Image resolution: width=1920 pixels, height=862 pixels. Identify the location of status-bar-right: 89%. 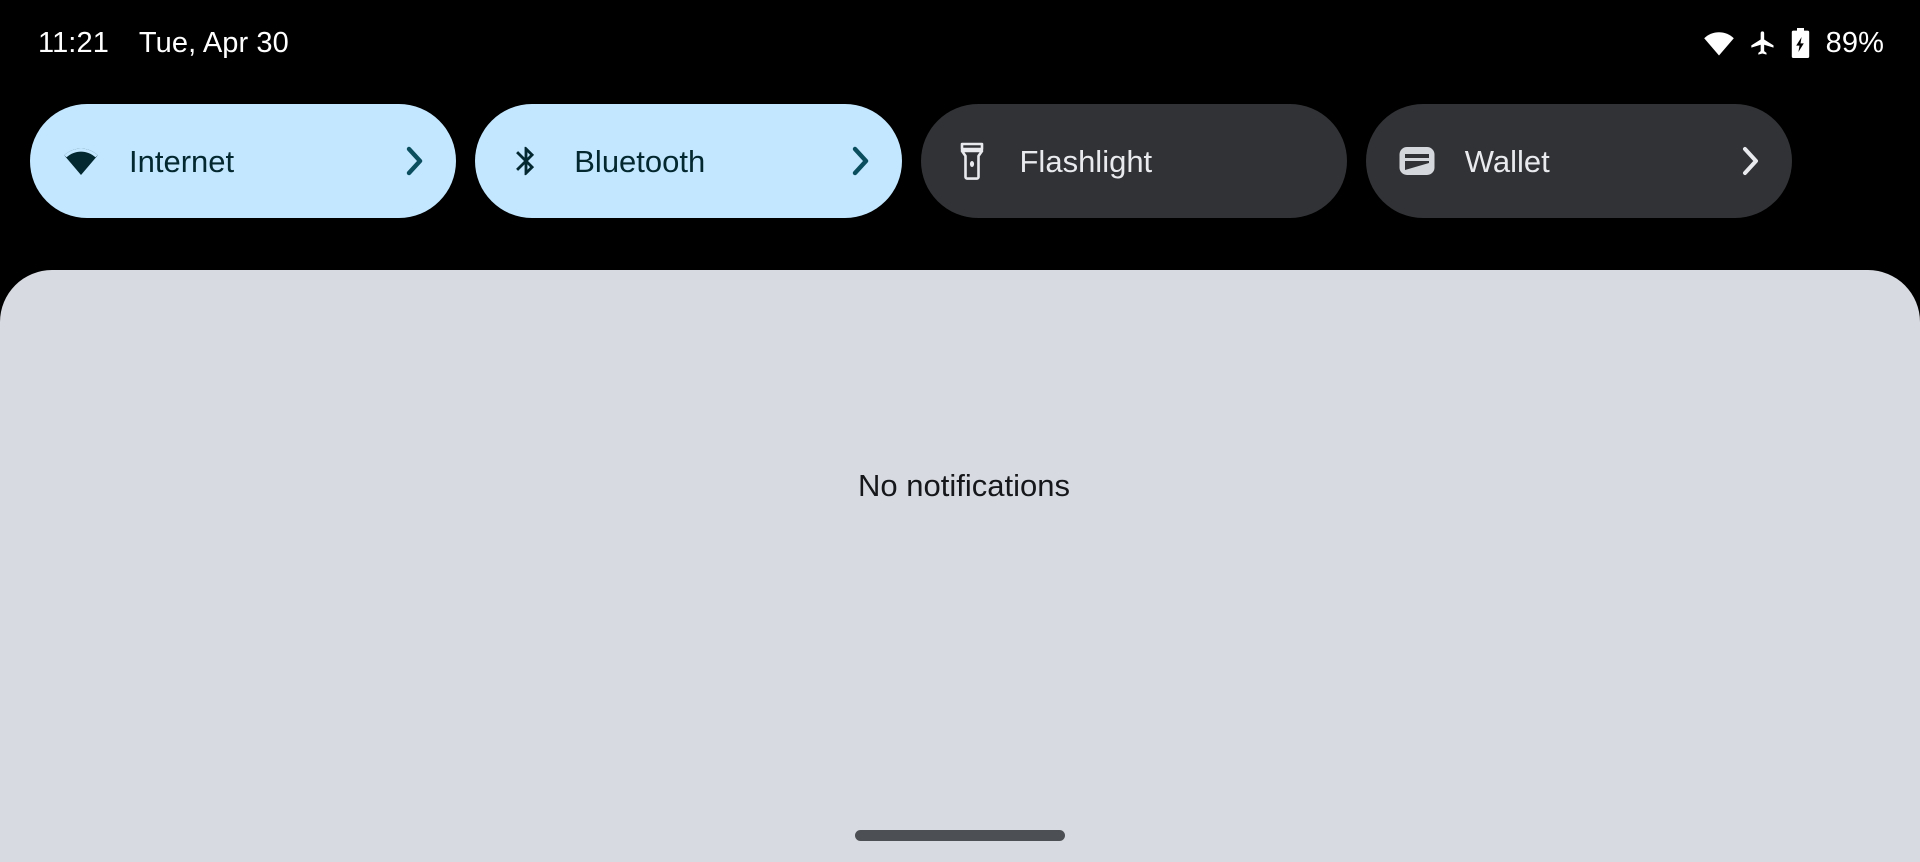
(1793, 43).